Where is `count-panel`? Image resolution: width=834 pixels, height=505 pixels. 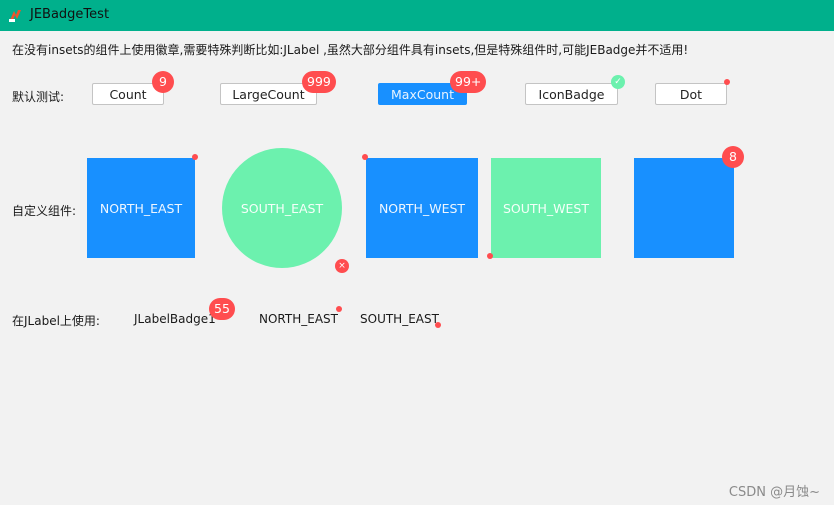
count-panel is located at coordinates (684, 208).